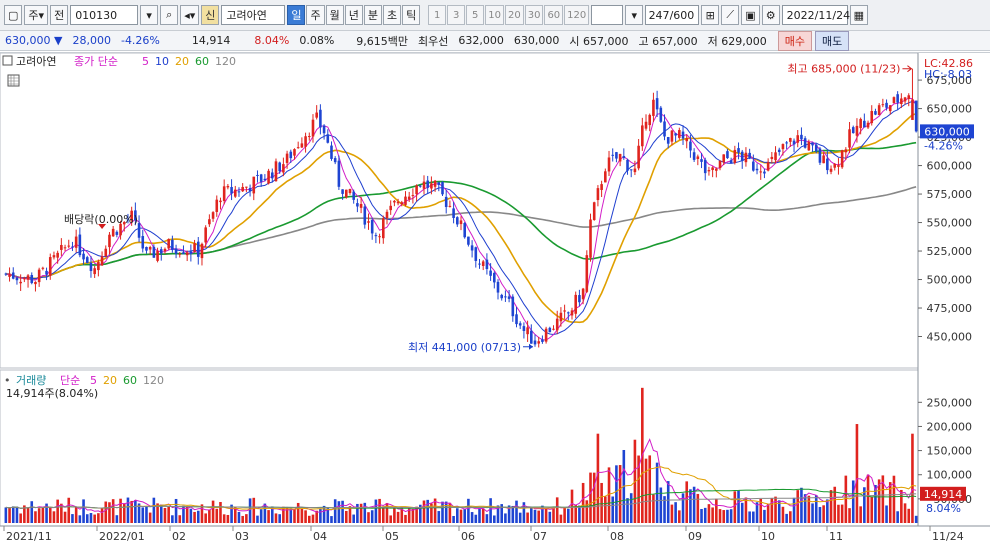 Image resolution: width=990 pixels, height=549 pixels. I want to click on period-tab-2: 월, so click(334, 15).